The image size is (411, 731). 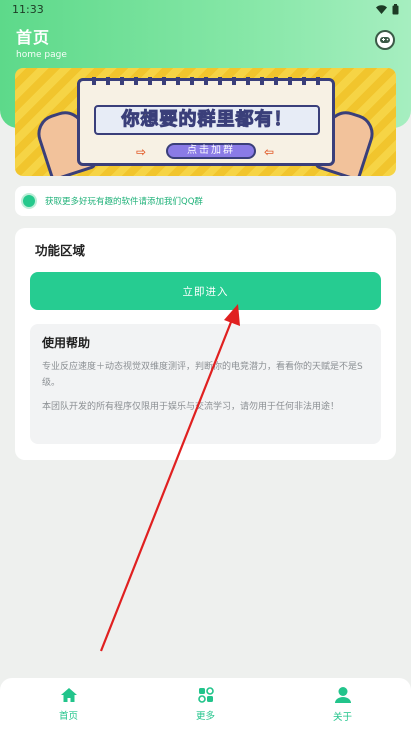 What do you see at coordinates (205, 716) in the screenshot?
I see `nav-more-label: 更多` at bounding box center [205, 716].